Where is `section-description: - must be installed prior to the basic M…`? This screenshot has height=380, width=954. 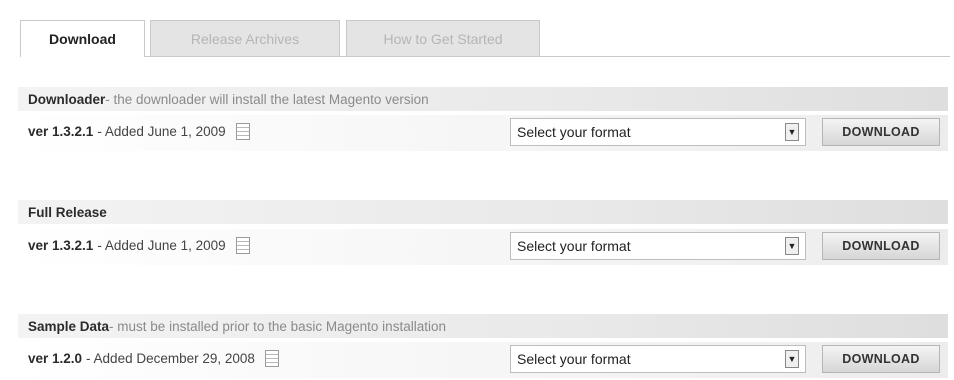 section-description: - must be installed prior to the basic M… is located at coordinates (277, 326).